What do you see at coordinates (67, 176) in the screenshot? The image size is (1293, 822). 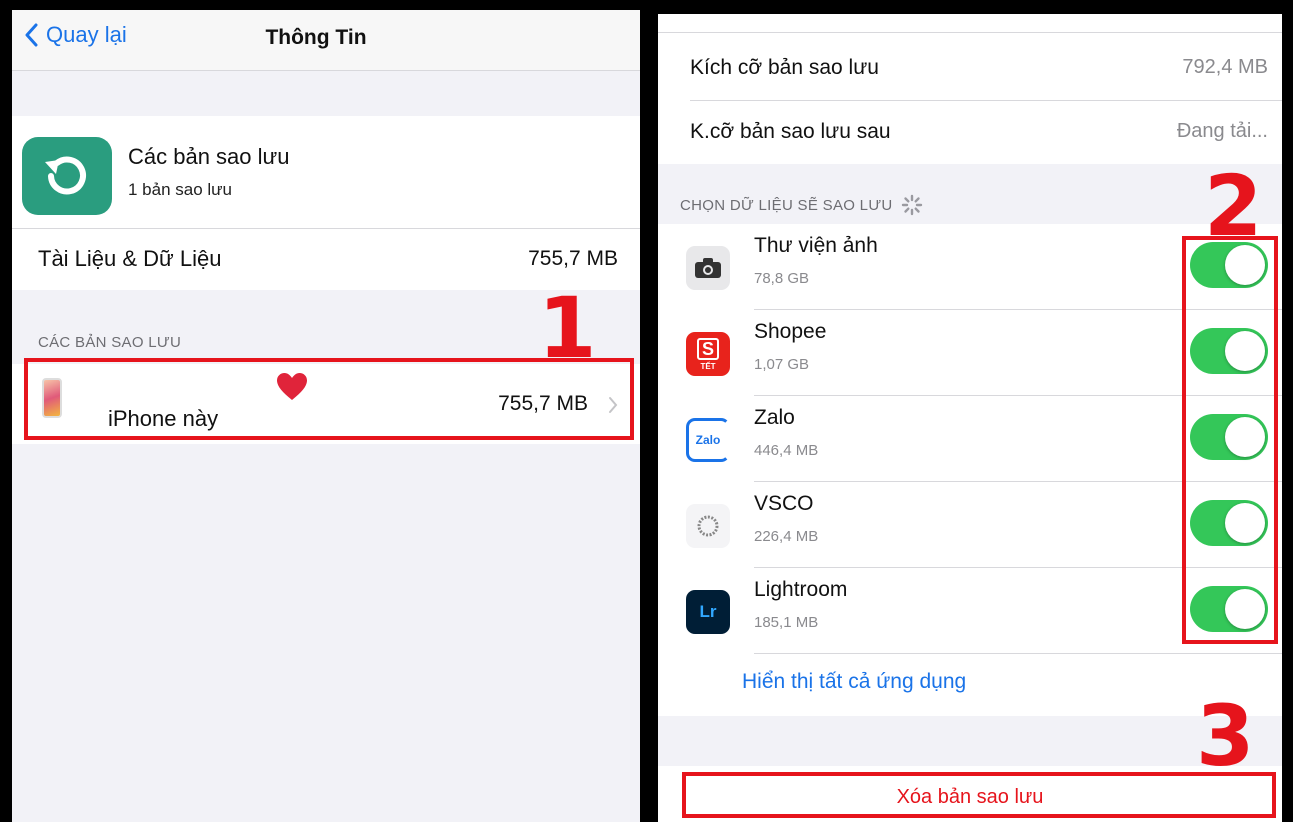 I see `backup-restore-icon` at bounding box center [67, 176].